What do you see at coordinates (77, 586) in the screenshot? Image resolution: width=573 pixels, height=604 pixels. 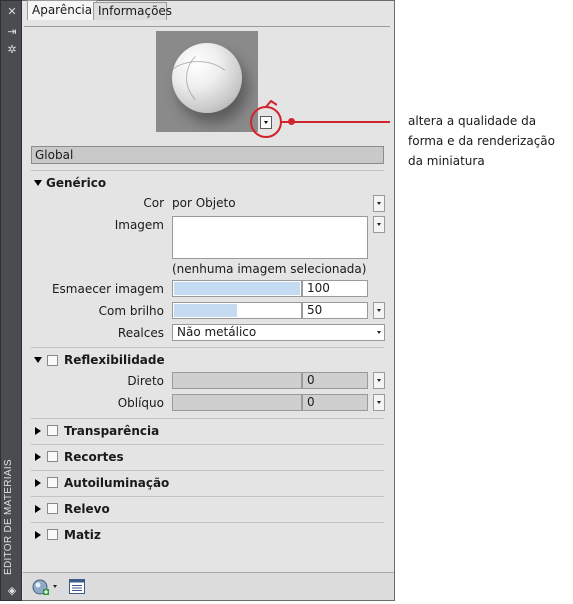 I see `material-browser-icon` at bounding box center [77, 586].